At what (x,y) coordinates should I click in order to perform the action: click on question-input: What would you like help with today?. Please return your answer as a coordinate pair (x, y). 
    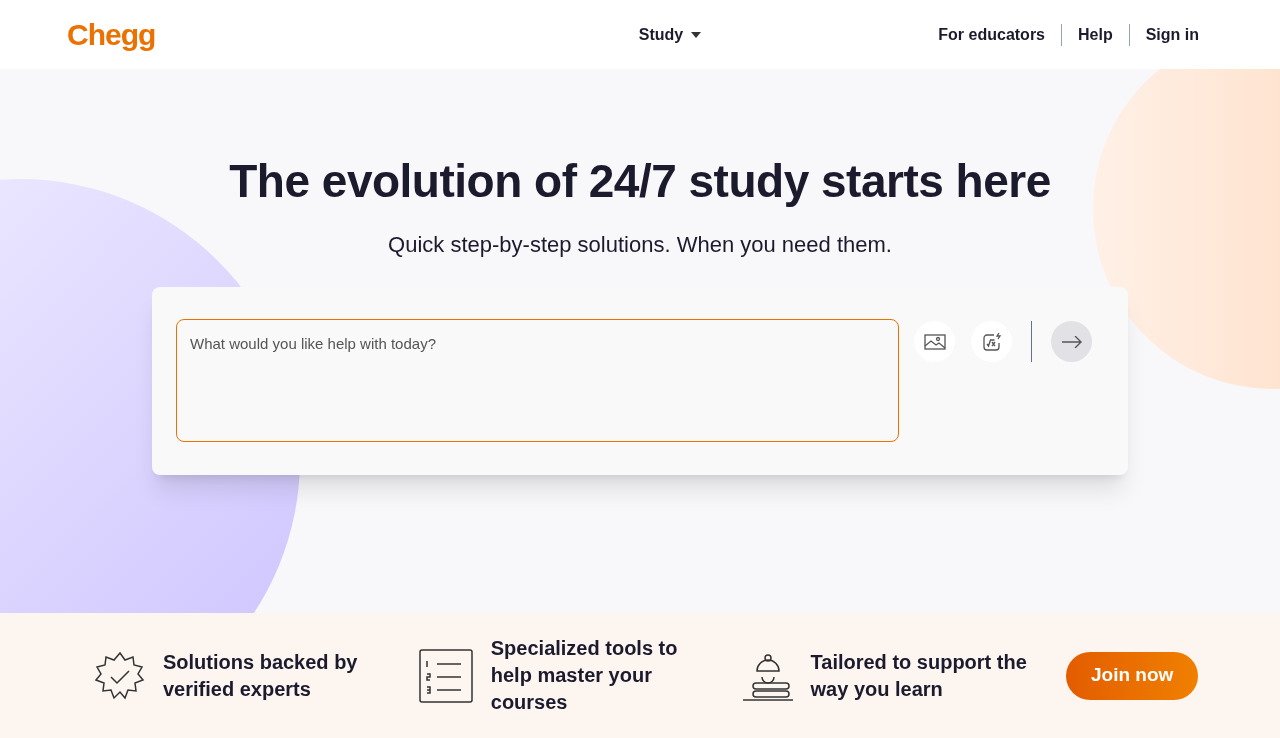
    Looking at the image, I should click on (537, 380).